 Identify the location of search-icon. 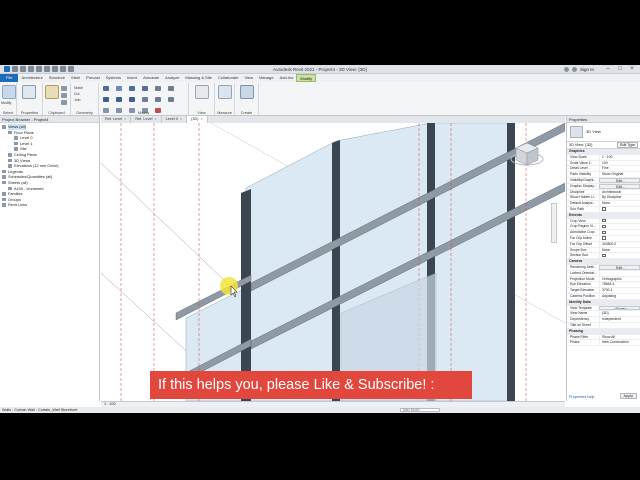
(566, 69).